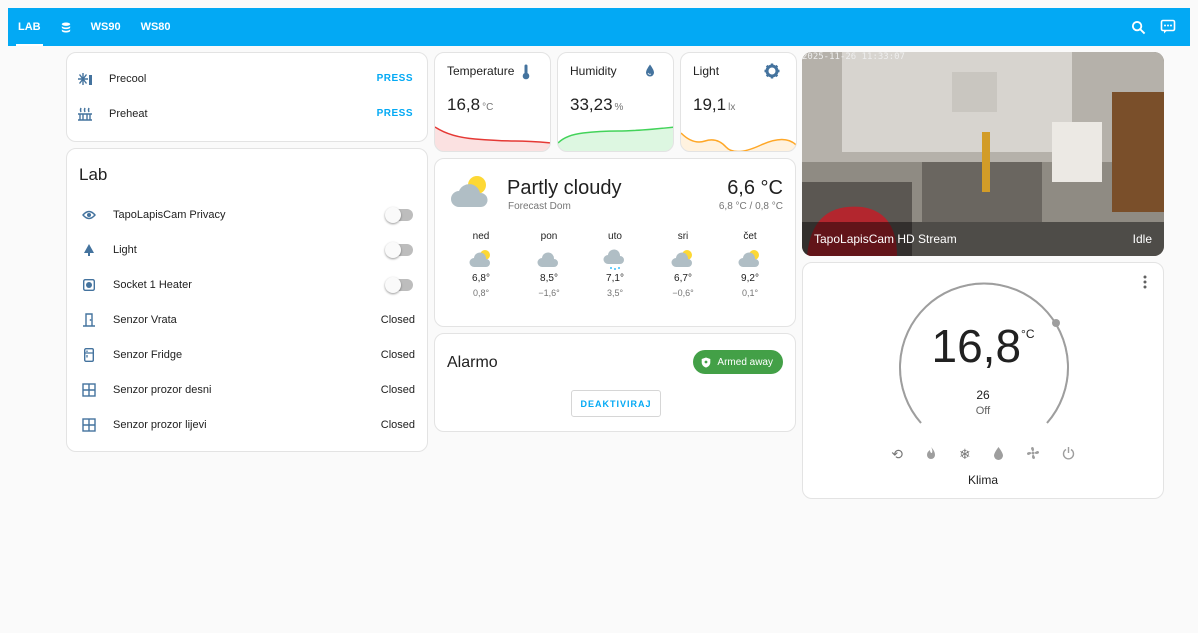 This screenshot has height=633, width=1198. Describe the element at coordinates (706, 362) in the screenshot. I see `shield-icon` at that location.